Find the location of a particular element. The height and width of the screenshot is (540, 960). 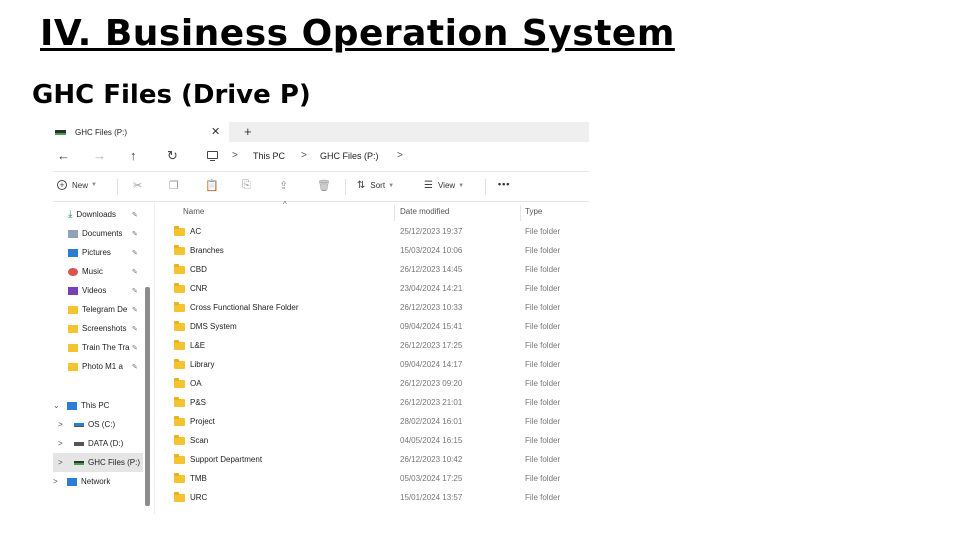

column-header-type: Type is located at coordinates (533, 211).